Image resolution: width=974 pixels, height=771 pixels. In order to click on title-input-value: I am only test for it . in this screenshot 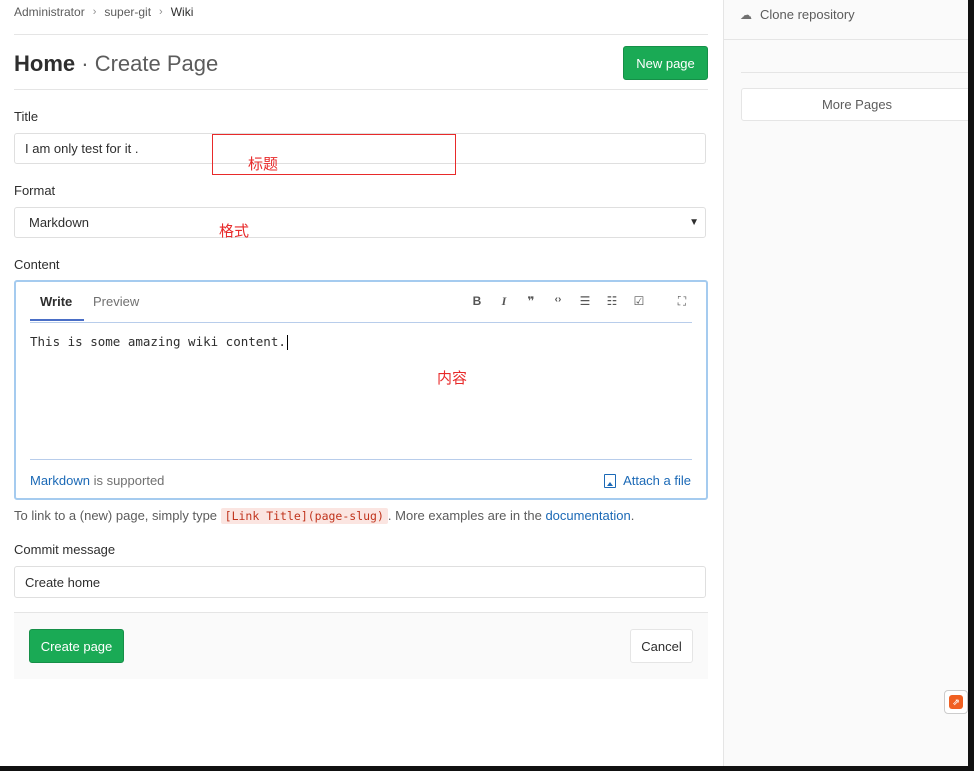, I will do `click(82, 148)`.